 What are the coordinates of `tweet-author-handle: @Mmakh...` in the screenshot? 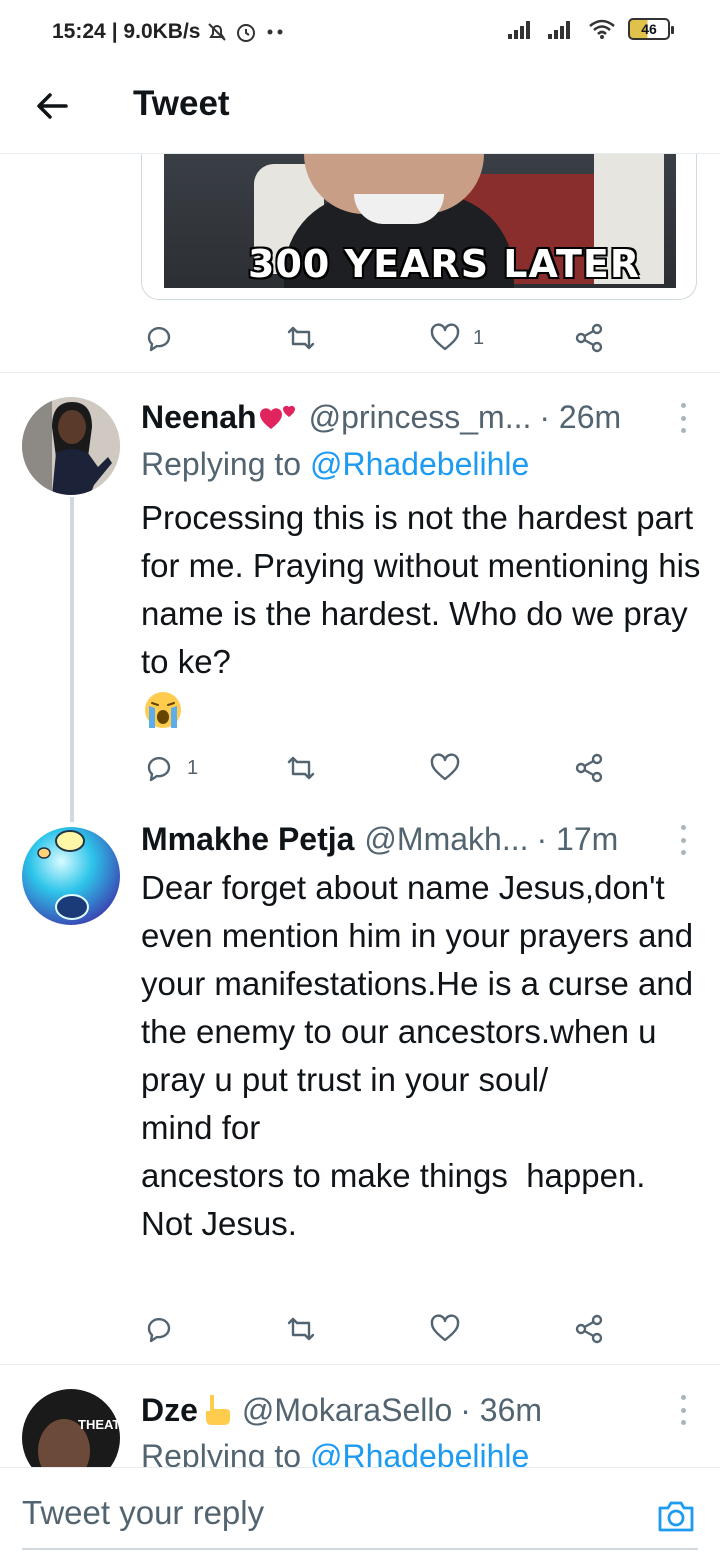 It's located at (446, 839).